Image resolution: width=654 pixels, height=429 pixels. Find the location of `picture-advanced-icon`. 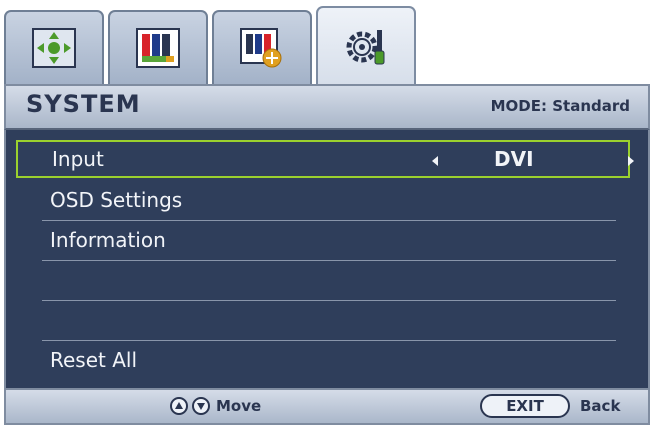

picture-advanced-icon is located at coordinates (262, 48).